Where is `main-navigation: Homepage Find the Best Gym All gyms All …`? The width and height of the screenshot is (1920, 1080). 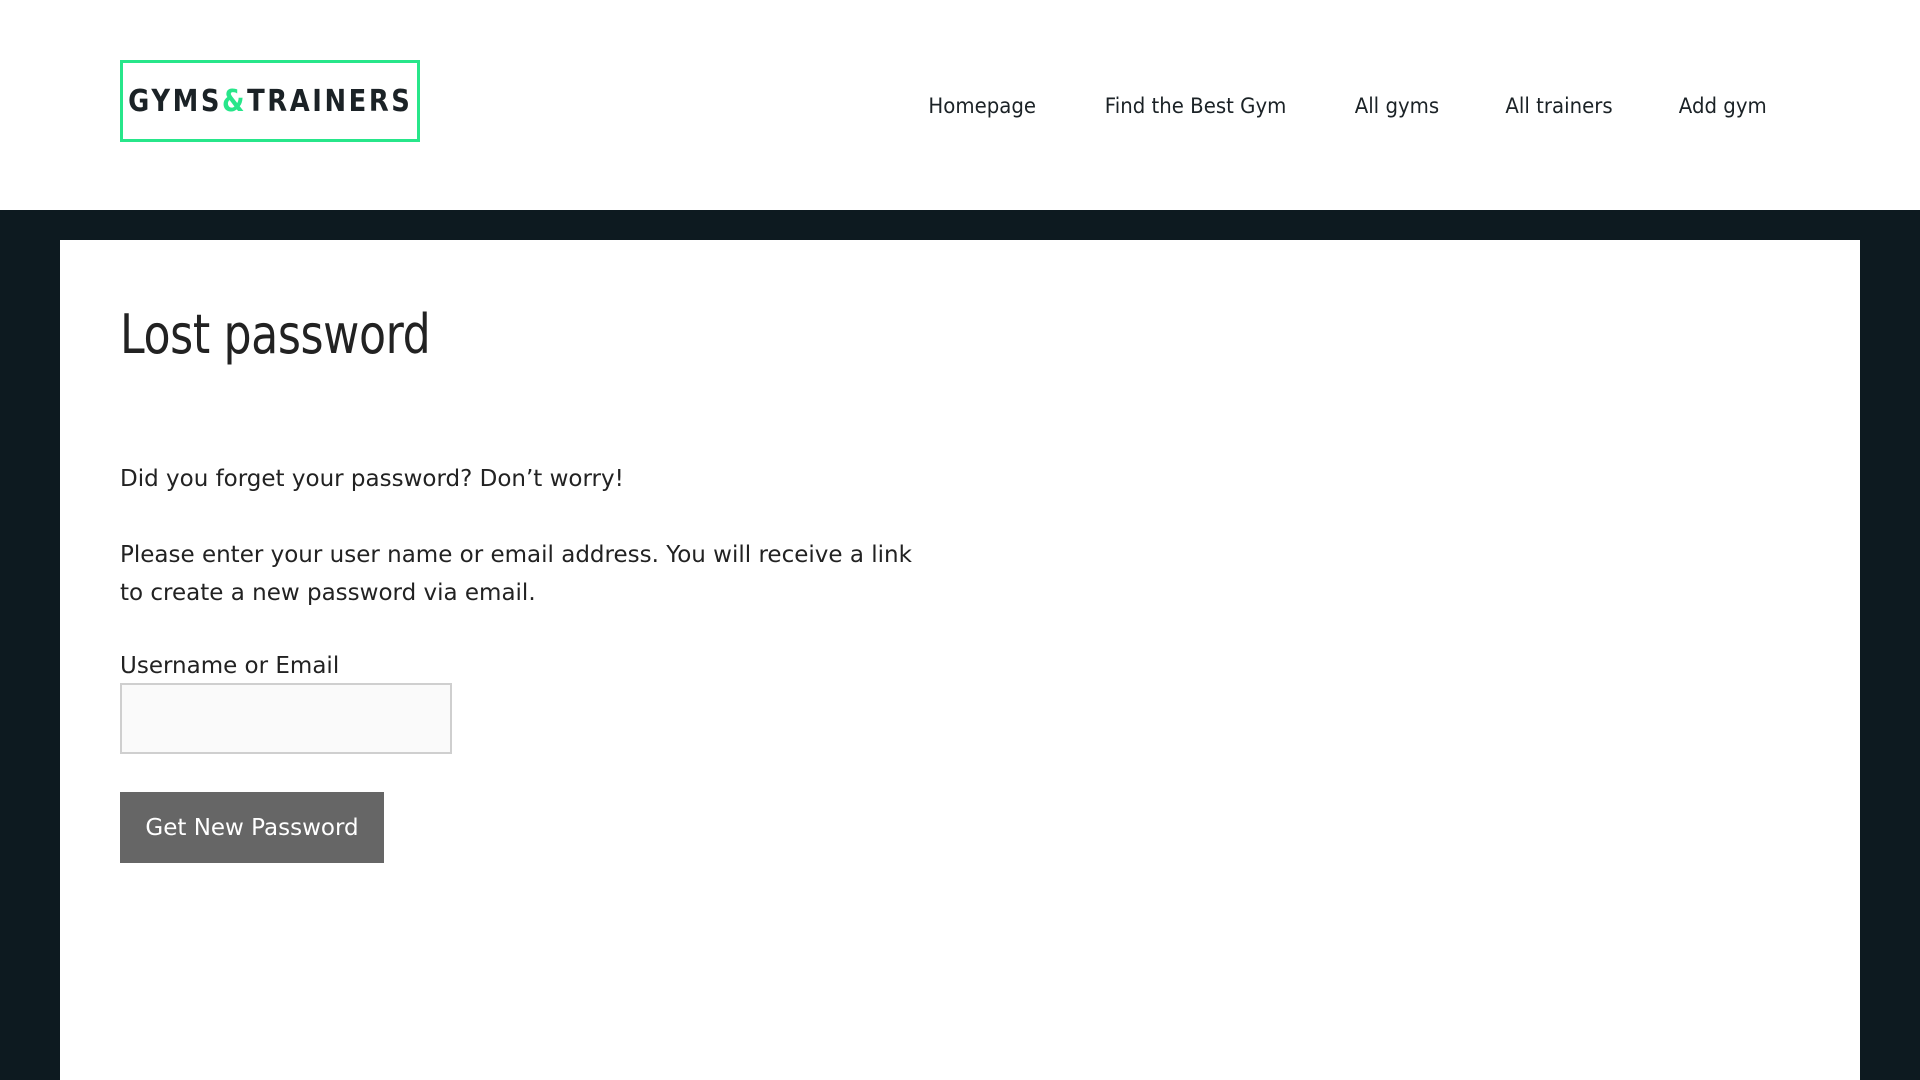
main-navigation: Homepage Find the Best Gym All gyms All … is located at coordinates (1347, 106).